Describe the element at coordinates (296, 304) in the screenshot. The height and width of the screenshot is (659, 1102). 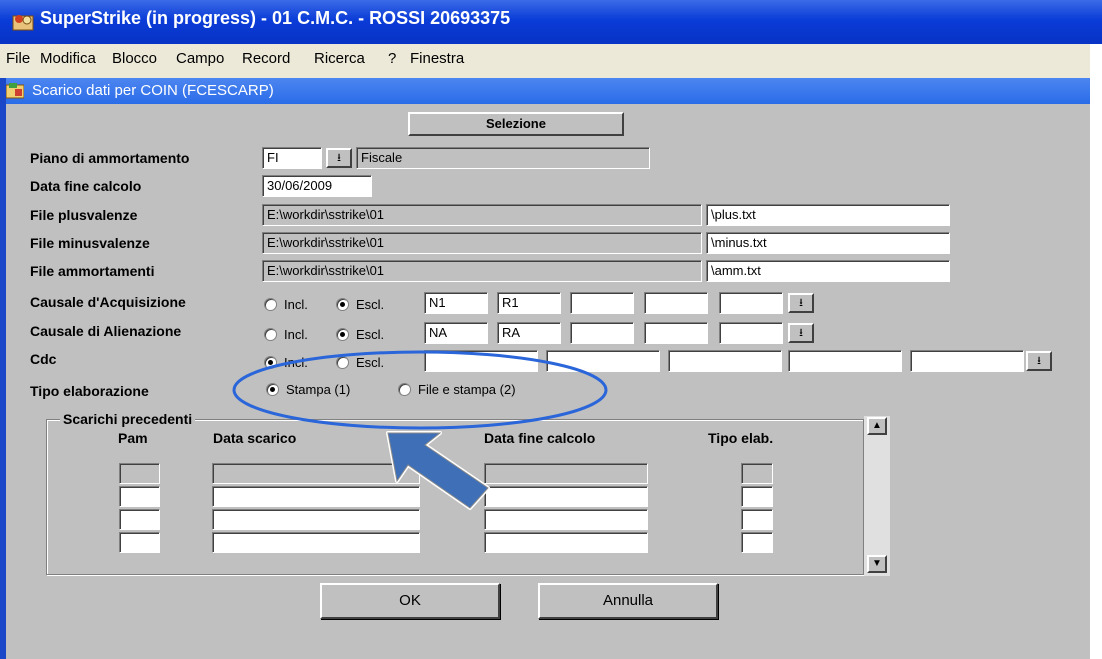
I see `causale-acq-incl-label: Incl.` at that location.